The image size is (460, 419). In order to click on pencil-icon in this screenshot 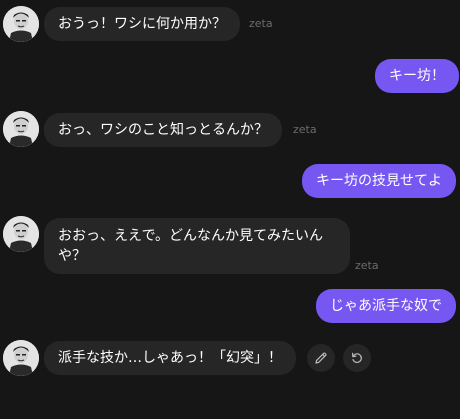, I will do `click(321, 358)`.